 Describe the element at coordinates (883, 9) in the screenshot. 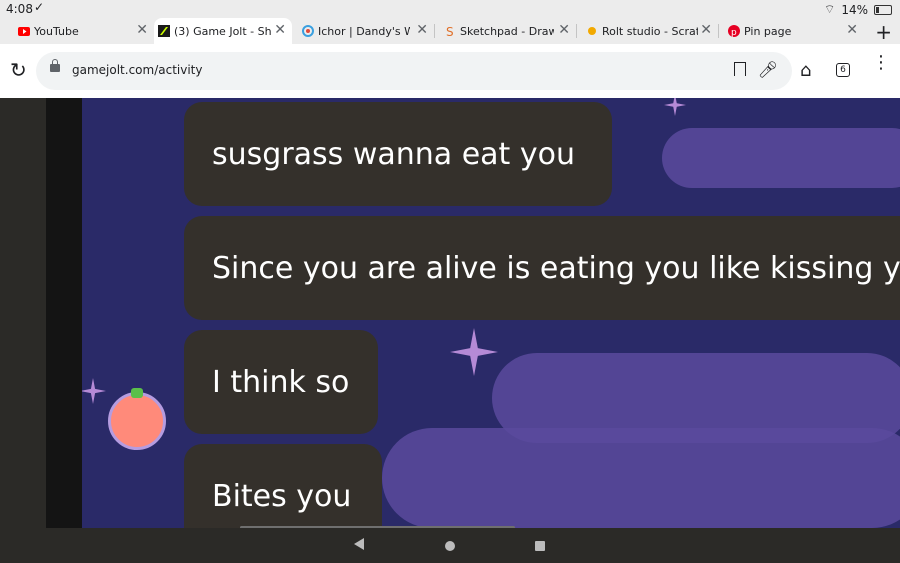

I see `battery-icon` at that location.